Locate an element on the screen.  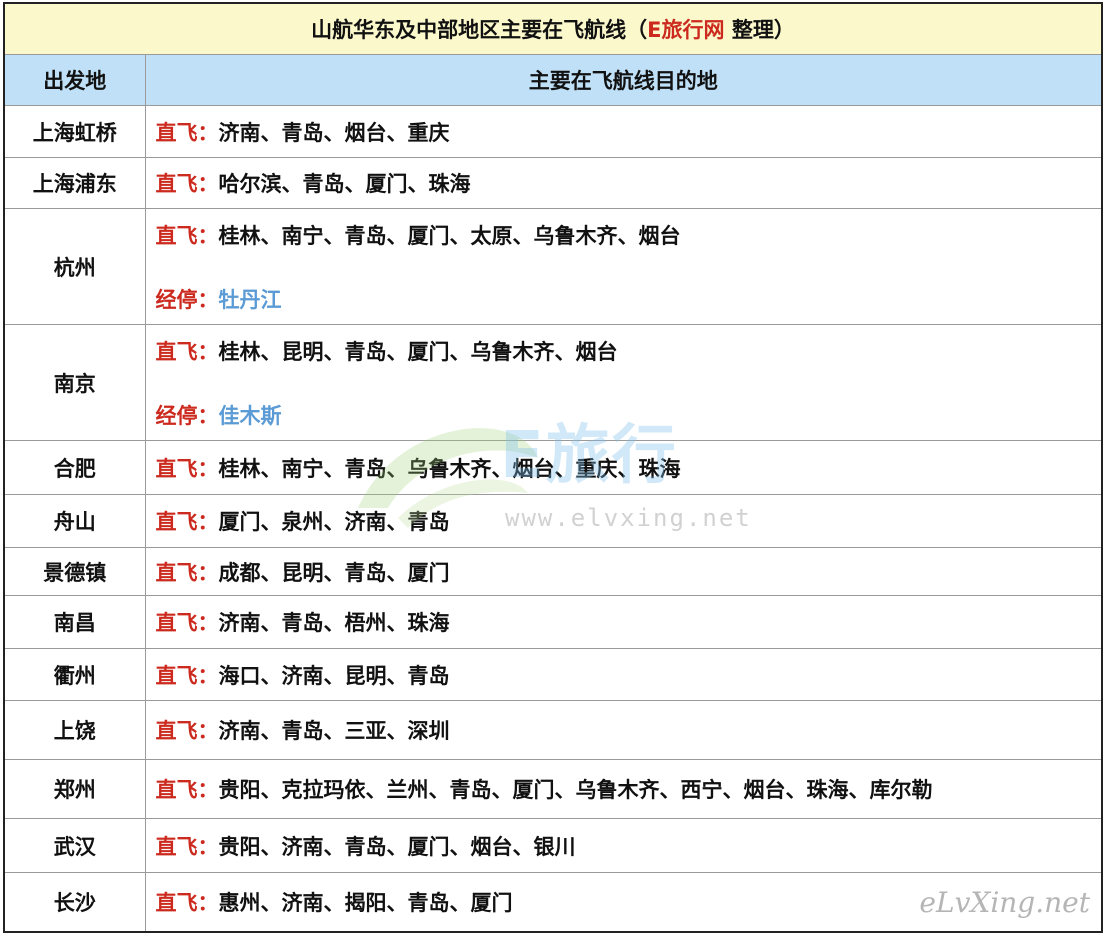
destinations-cell: 直飞：厦门、泉州、济南、青岛 is located at coordinates (623, 521).